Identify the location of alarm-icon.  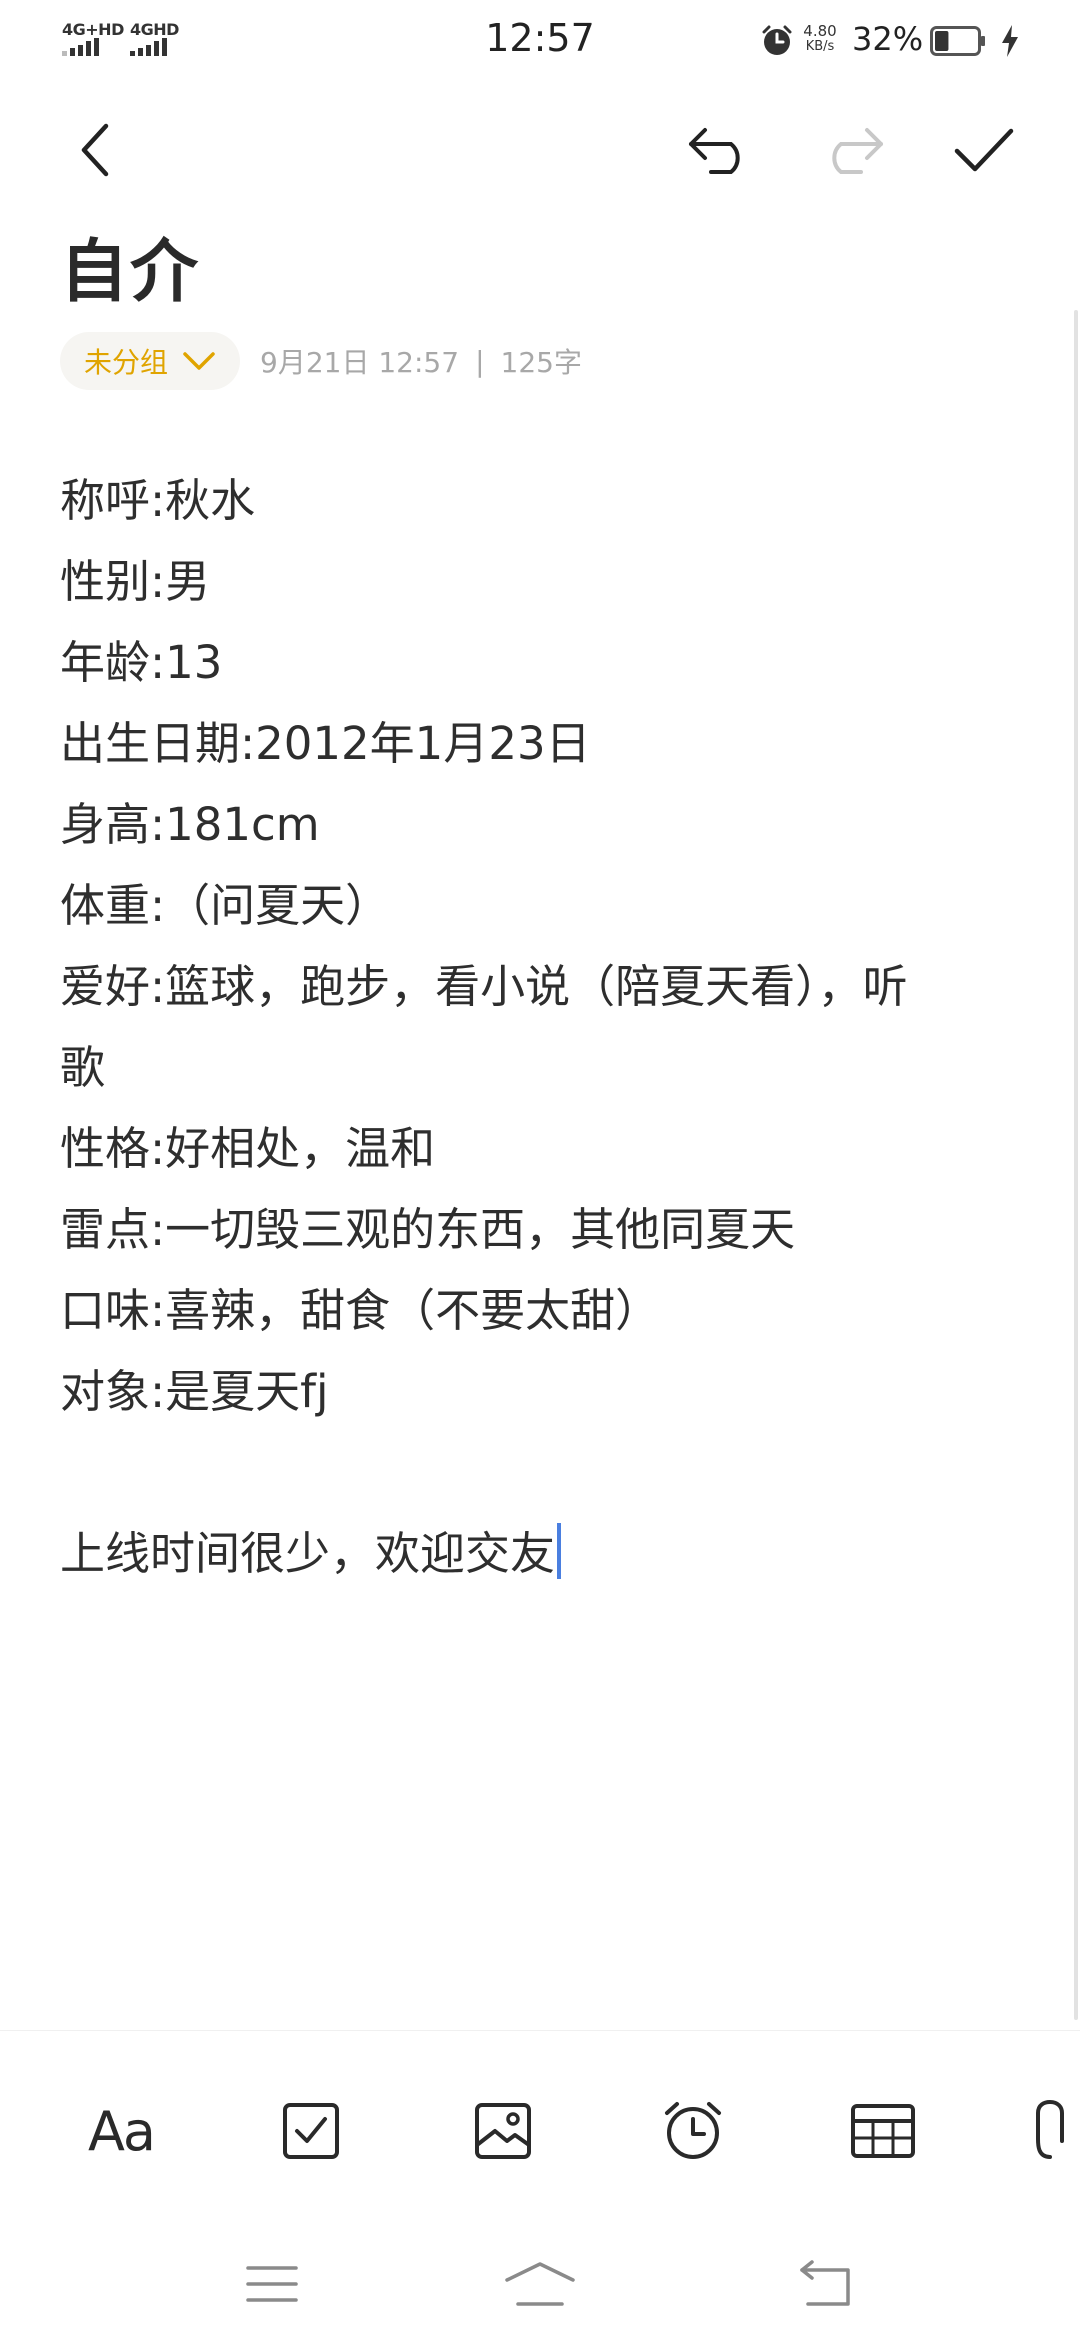
(777, 40).